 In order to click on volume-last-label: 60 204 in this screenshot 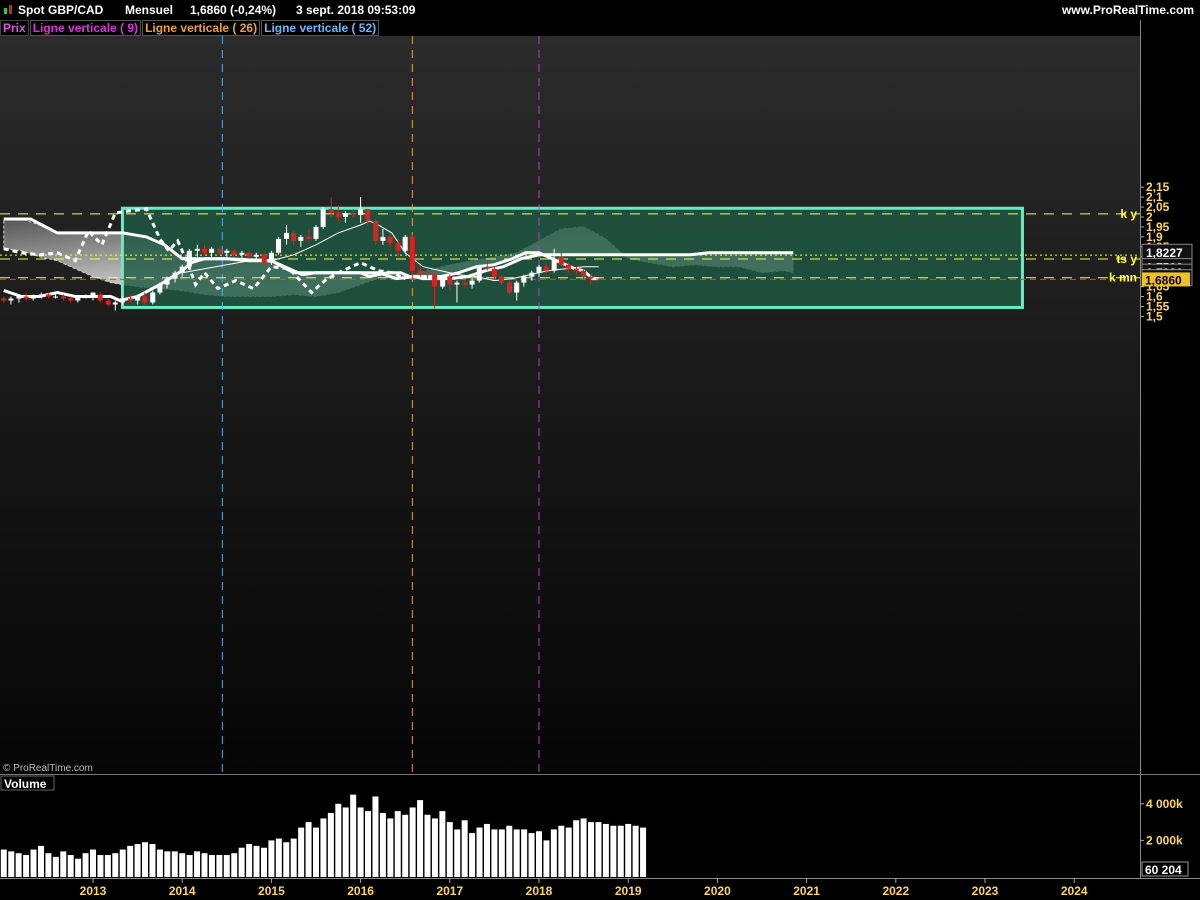, I will do `click(1163, 870)`.